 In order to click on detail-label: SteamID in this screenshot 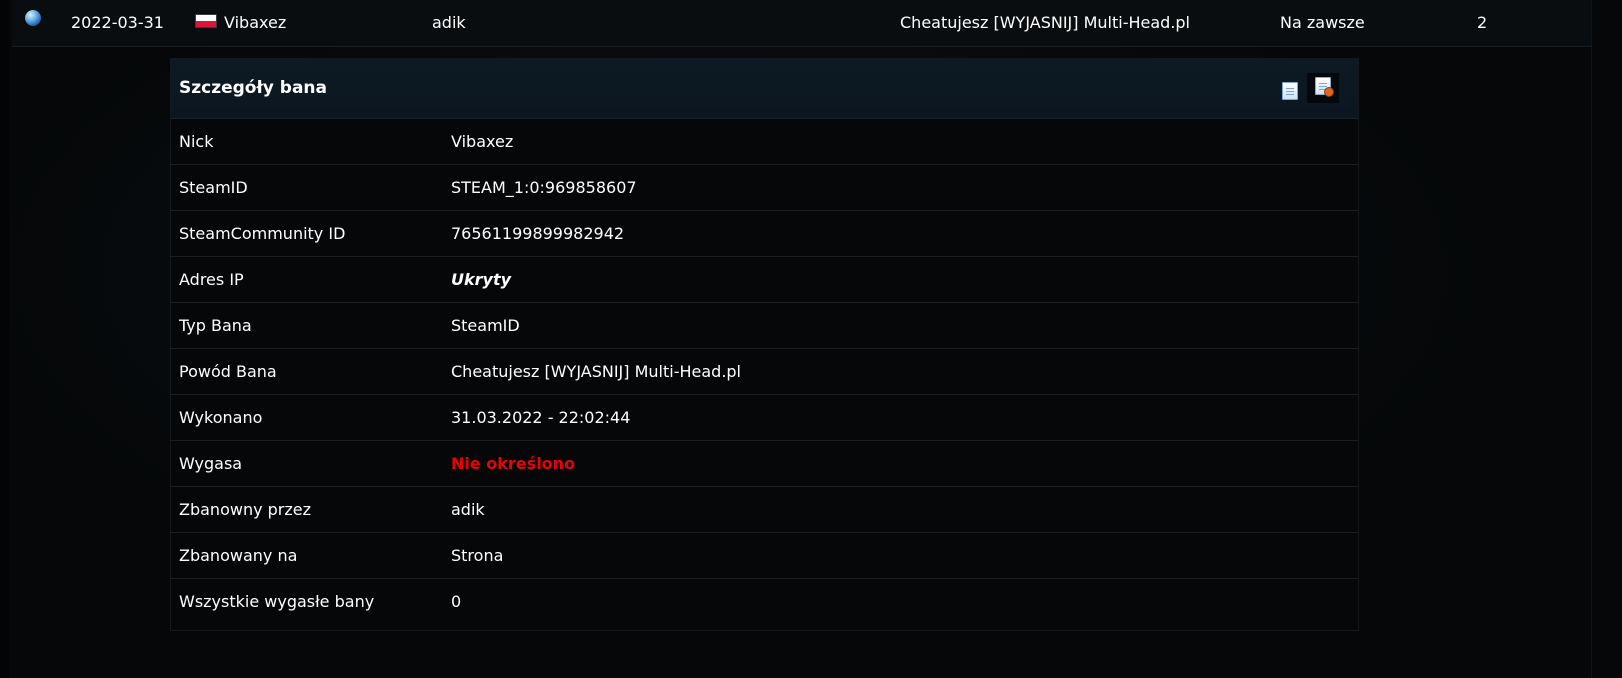, I will do `click(213, 187)`.